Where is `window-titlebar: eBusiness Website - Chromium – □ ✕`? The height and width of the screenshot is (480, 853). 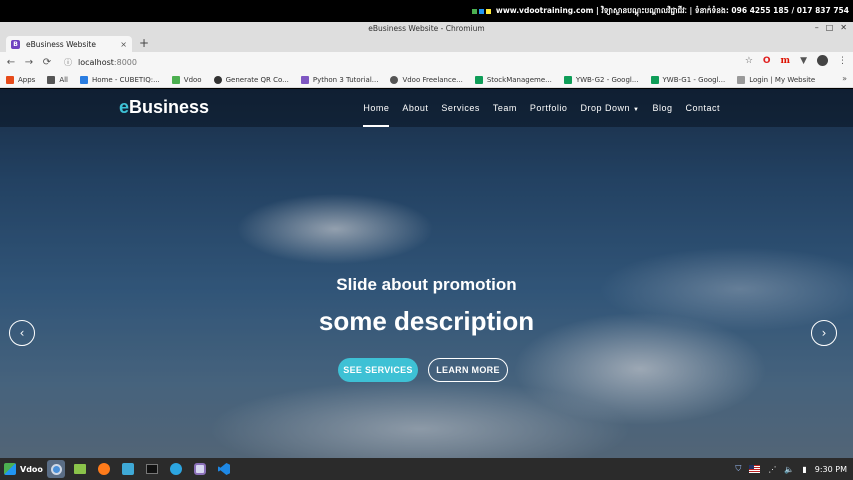 window-titlebar: eBusiness Website - Chromium – □ ✕ is located at coordinates (426, 28).